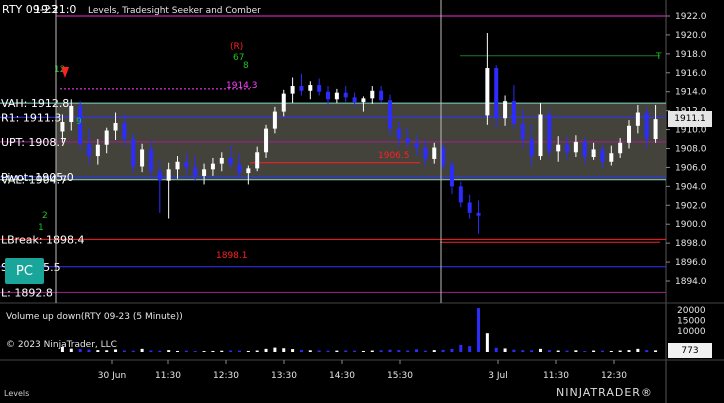 Image resolution: width=724 pixels, height=403 pixels. I want to click on price-tick-label: 1904.0, so click(691, 187).